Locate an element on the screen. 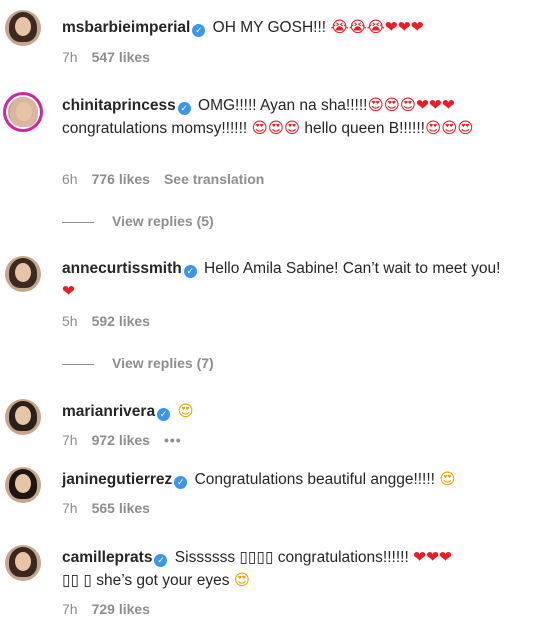 The width and height of the screenshot is (546, 639). username: chinitaprincess is located at coordinates (119, 105).